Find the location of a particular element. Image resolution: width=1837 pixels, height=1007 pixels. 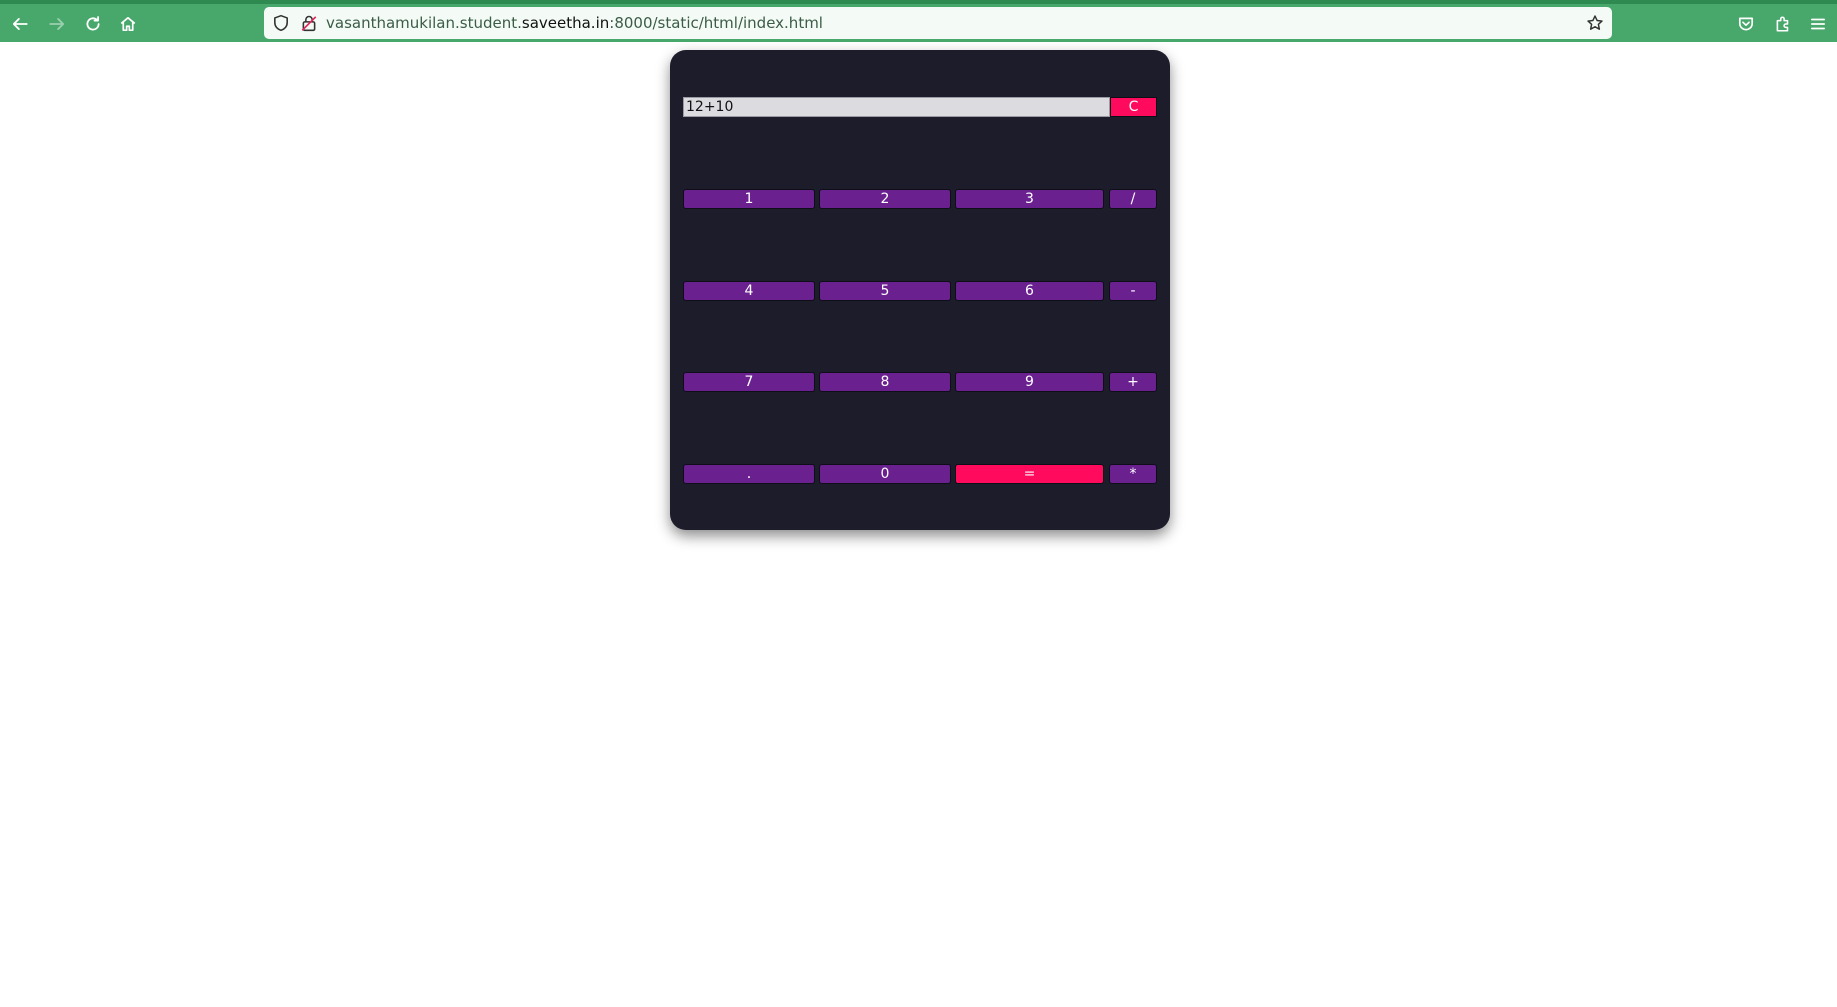

hamburger-menu-icon is located at coordinates (1818, 24).